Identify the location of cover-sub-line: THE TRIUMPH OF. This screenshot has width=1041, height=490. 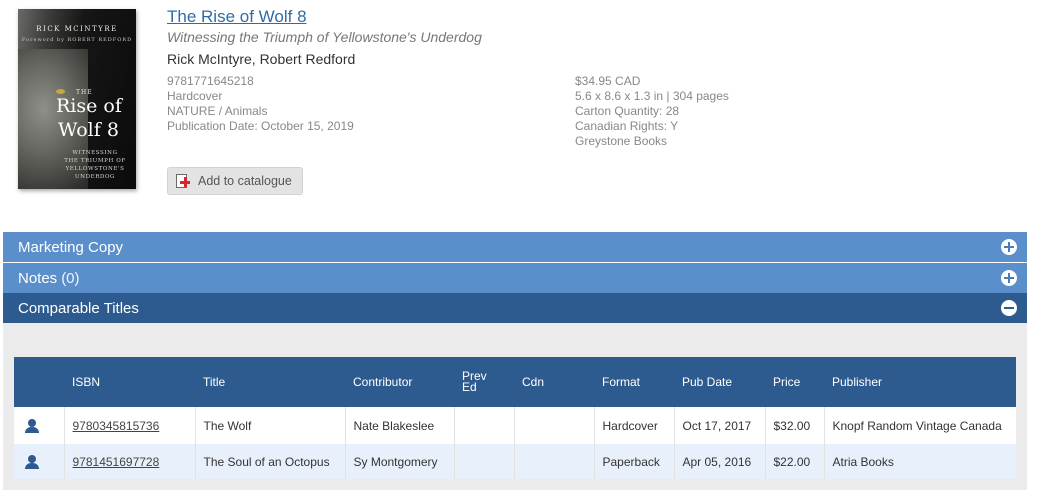
(95, 161).